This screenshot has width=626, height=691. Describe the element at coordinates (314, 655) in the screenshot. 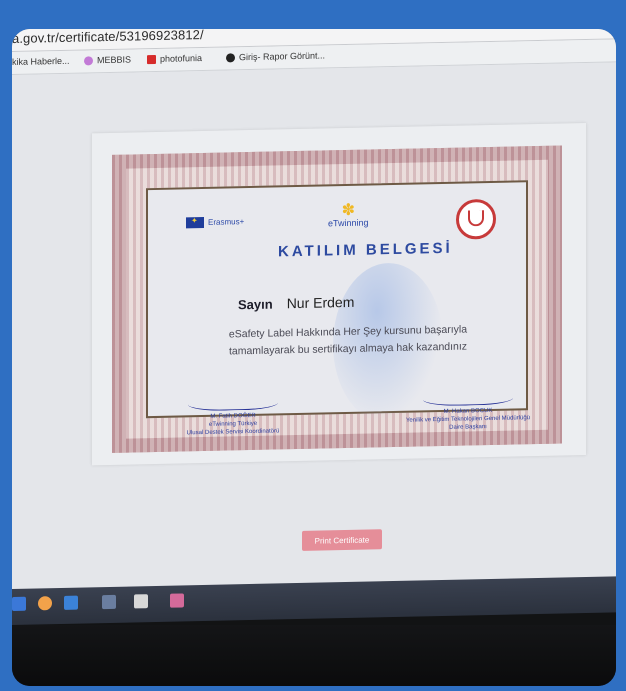

I see `monitor-bezel` at that location.